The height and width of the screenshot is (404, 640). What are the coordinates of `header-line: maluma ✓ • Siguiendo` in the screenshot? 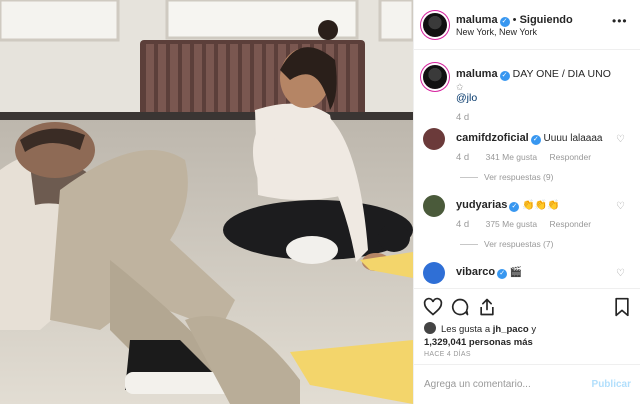 It's located at (514, 20).